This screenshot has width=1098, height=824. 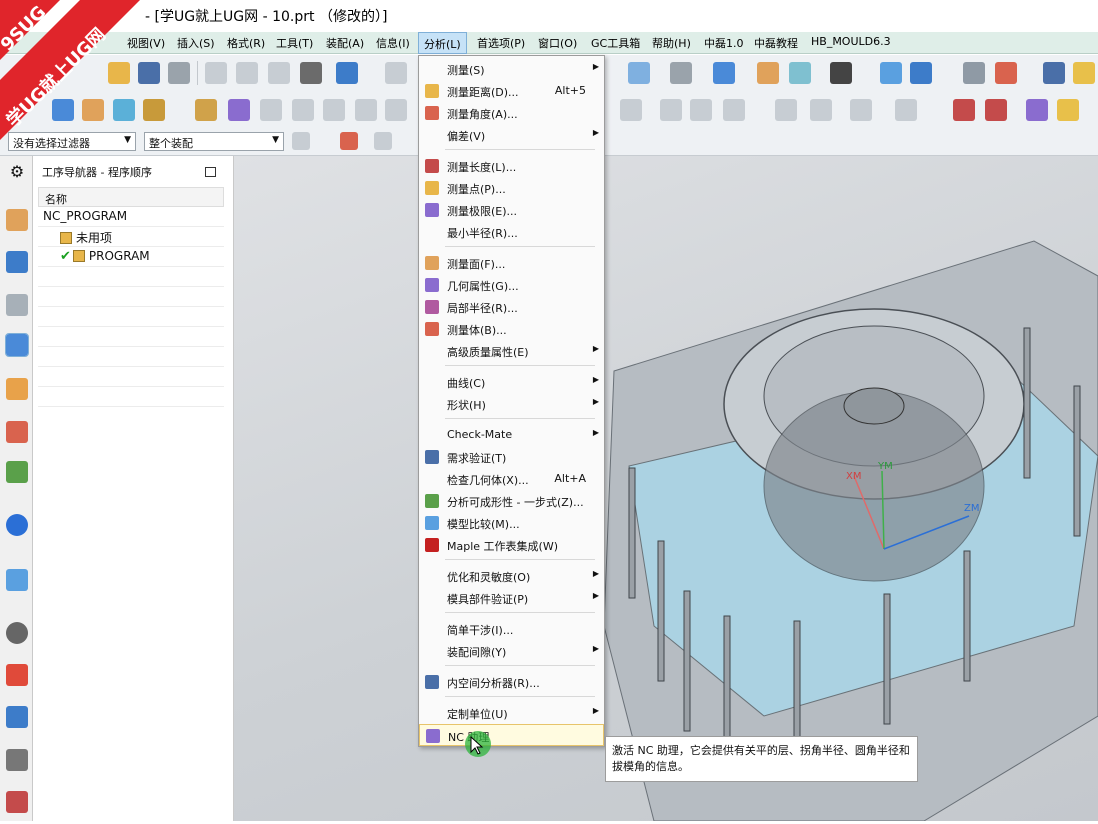 I want to click on menu-item-shape: 形状(H) ▶, so click(x=511, y=404).